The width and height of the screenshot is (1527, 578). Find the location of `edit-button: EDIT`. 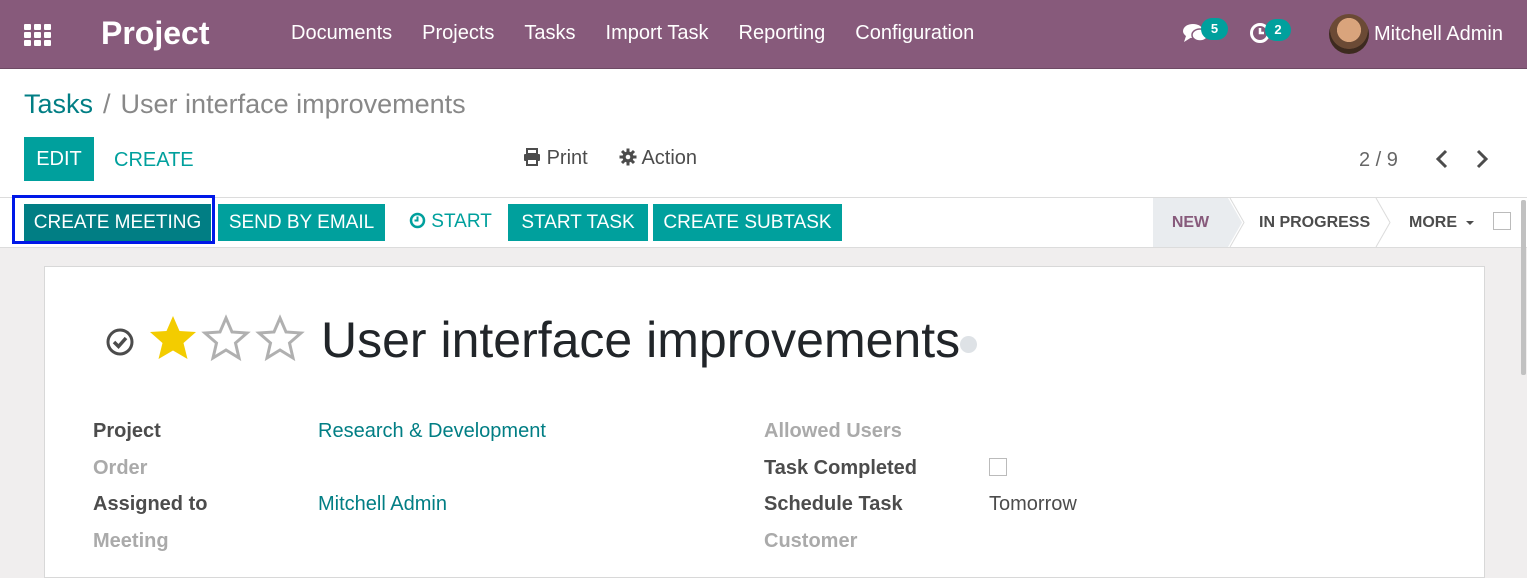

edit-button: EDIT is located at coordinates (59, 159).